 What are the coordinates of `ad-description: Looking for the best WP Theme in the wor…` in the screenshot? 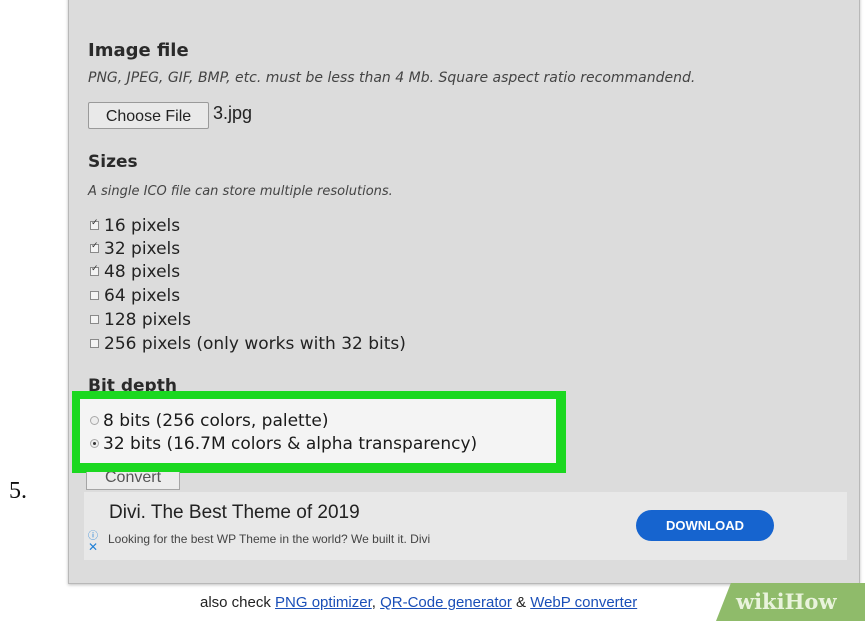 It's located at (269, 539).